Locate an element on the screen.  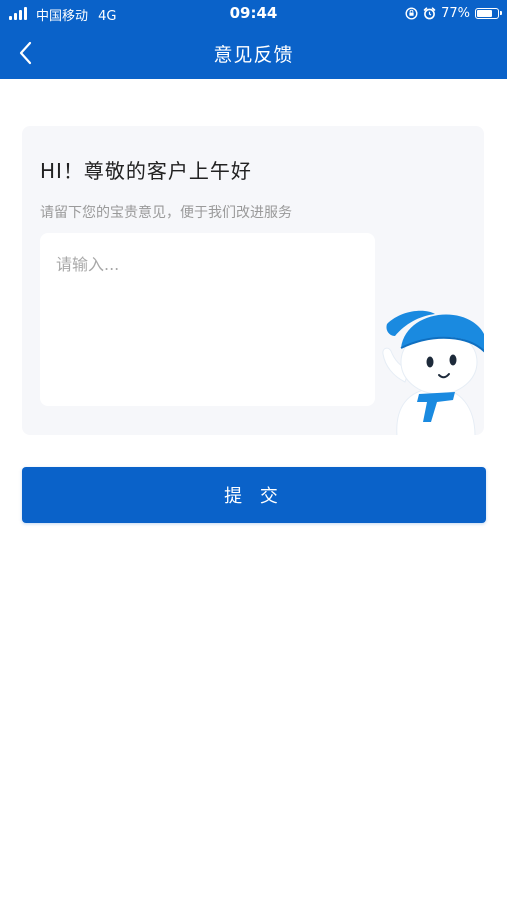
status-indicators: 77% is located at coordinates (453, 13).